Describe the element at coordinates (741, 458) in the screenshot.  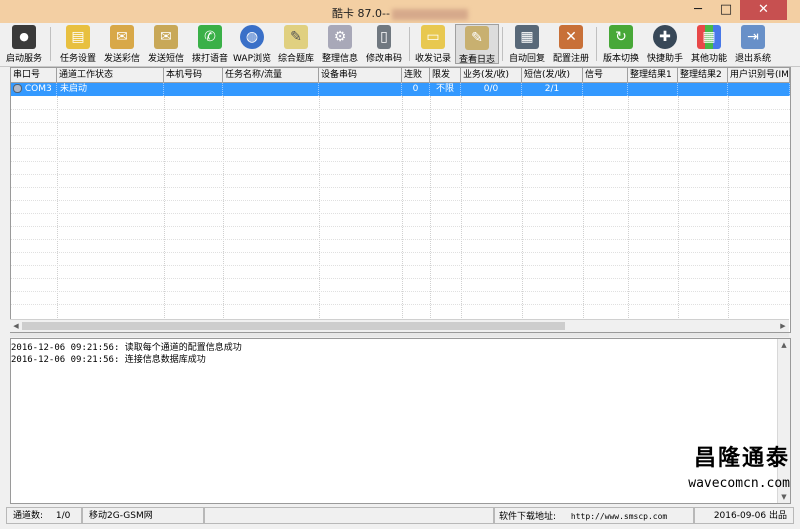
I see `watermark-title: 昌隆通泰` at that location.